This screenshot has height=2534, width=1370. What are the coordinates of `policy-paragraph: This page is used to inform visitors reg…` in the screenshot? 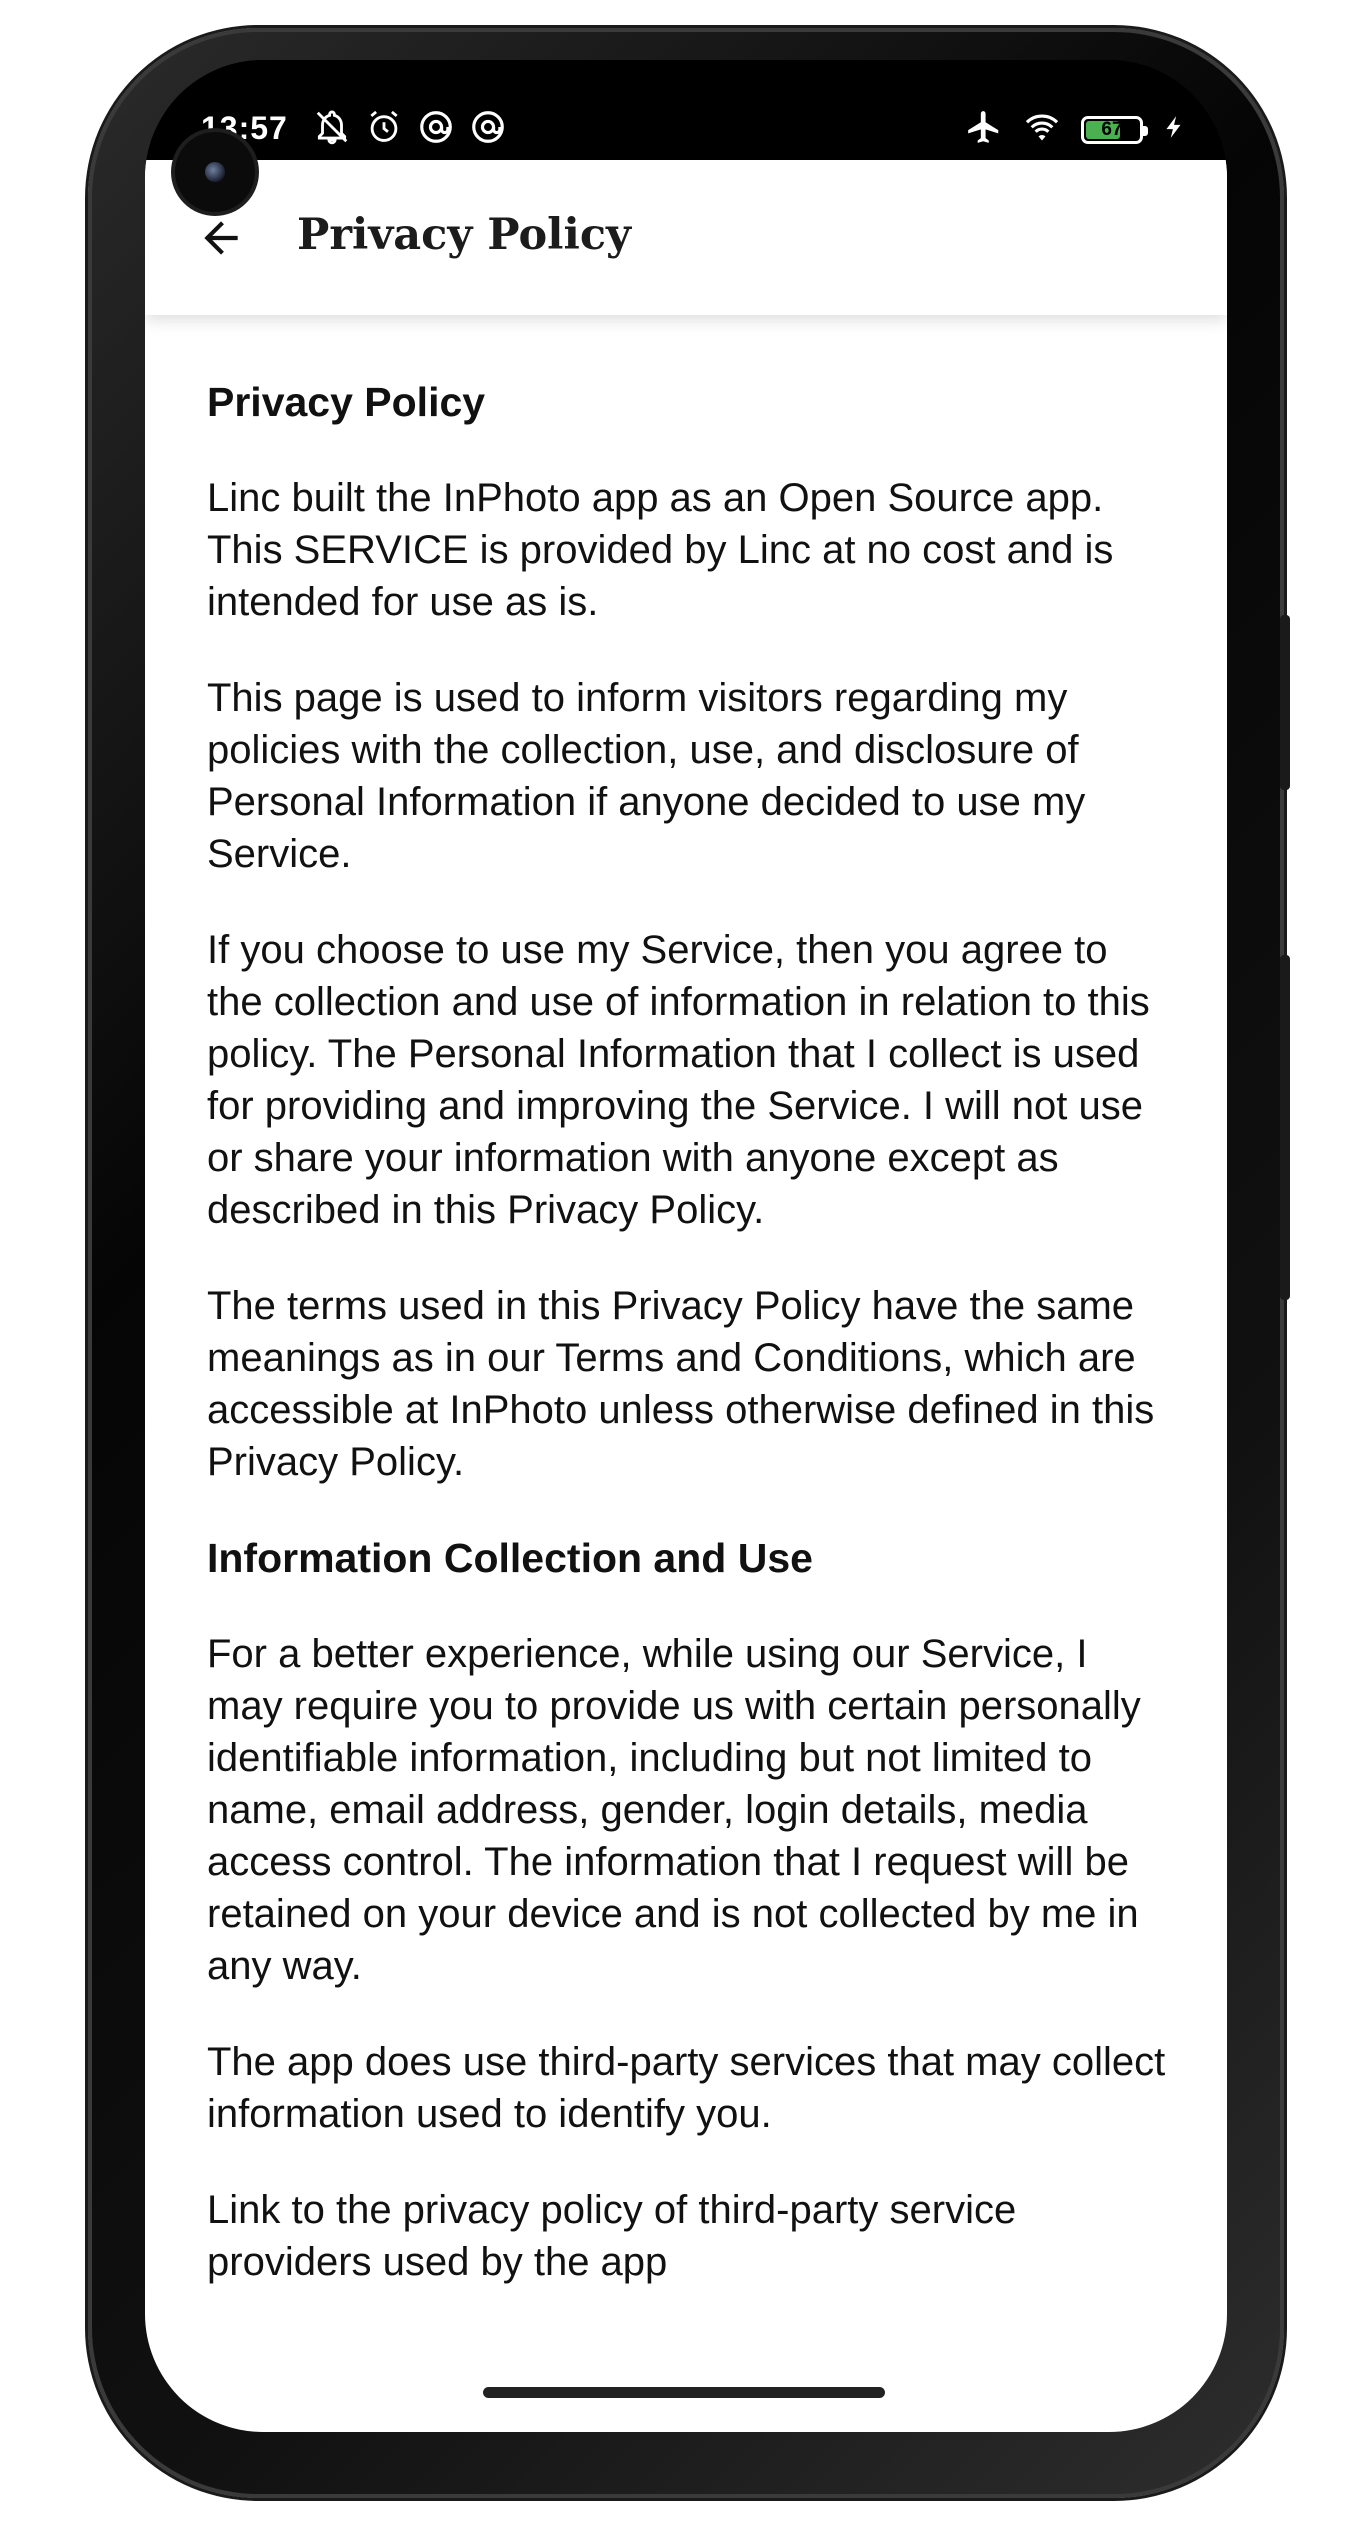 It's located at (646, 776).